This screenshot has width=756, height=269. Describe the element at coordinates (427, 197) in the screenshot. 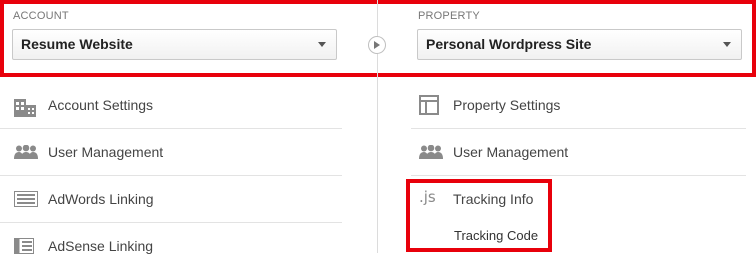

I see `js-icon: .js` at that location.